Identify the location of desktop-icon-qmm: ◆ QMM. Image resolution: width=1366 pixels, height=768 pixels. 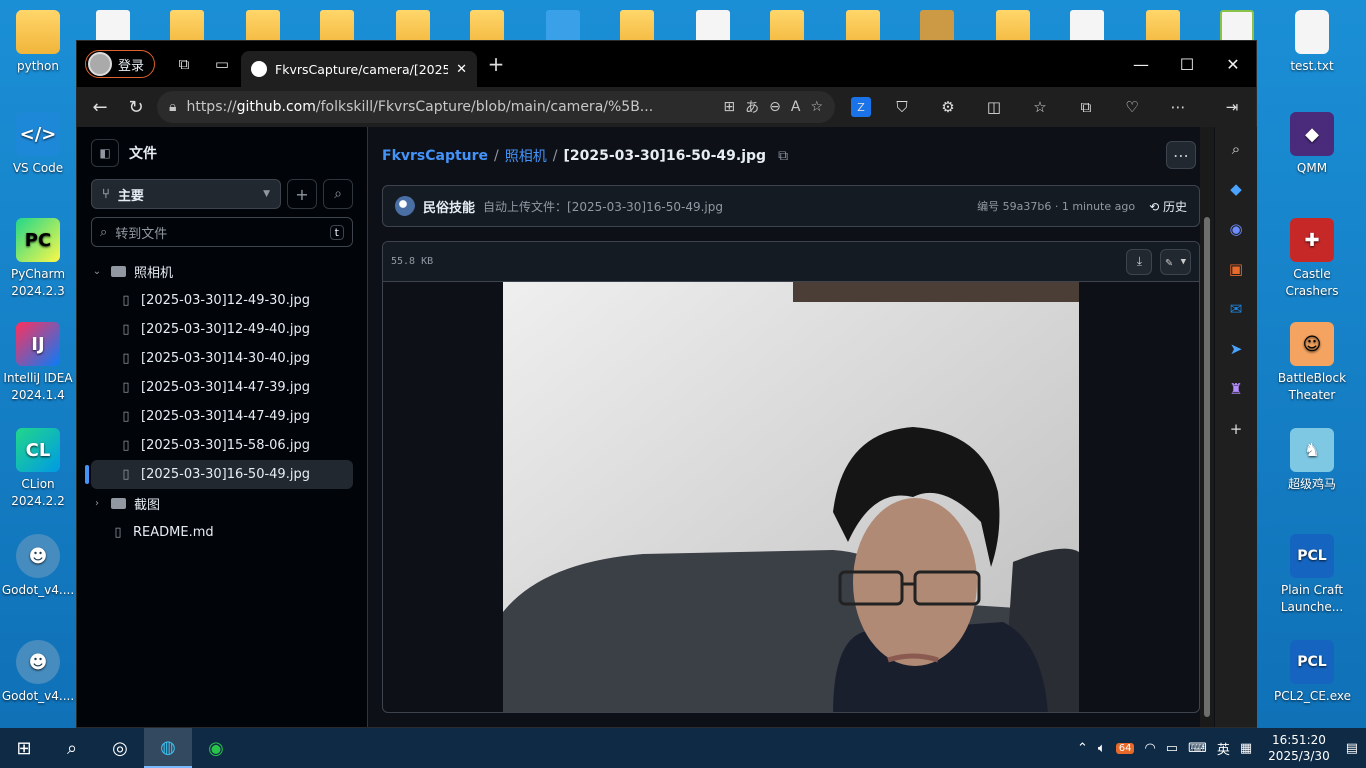
(1312, 144).